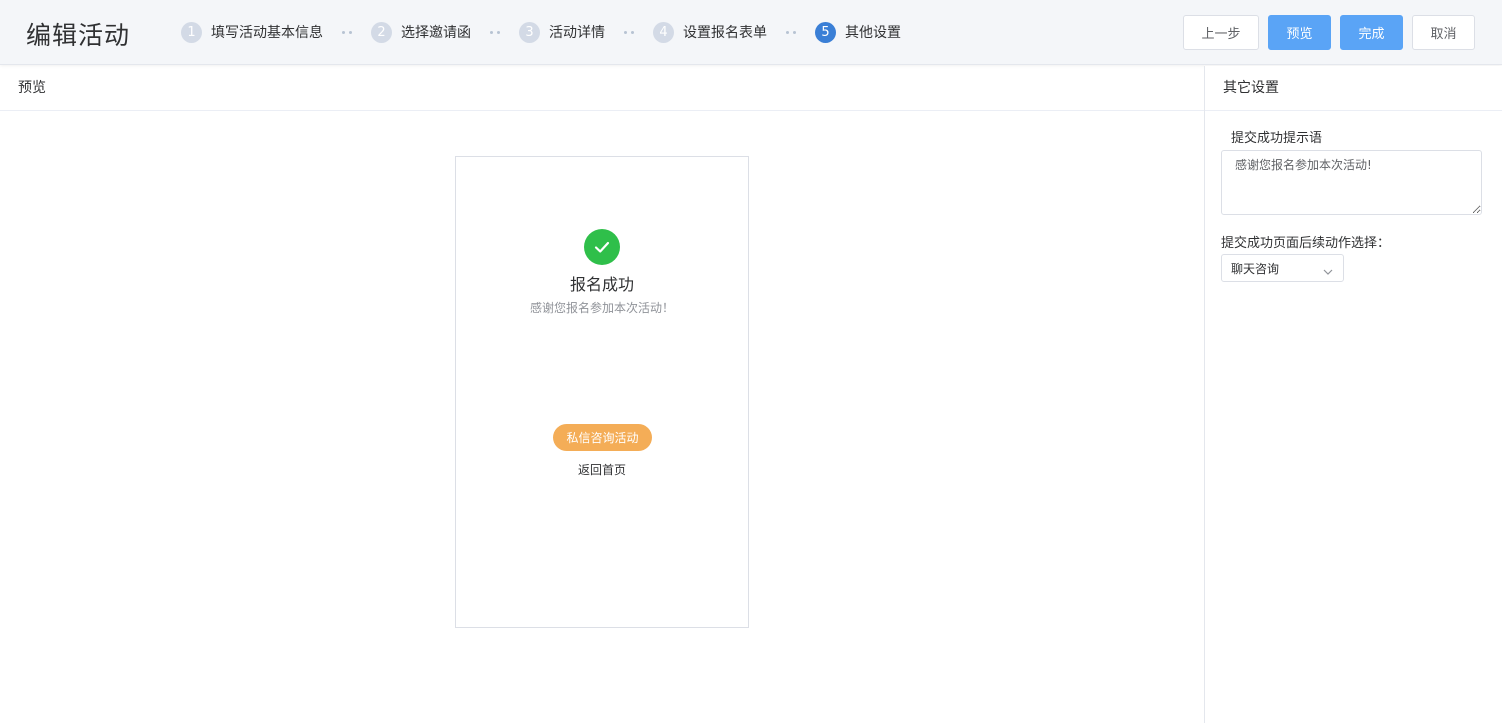 The width and height of the screenshot is (1502, 723). Describe the element at coordinates (601, 308) in the screenshot. I see `success-message: 感谢您报名参加本次活动！` at that location.